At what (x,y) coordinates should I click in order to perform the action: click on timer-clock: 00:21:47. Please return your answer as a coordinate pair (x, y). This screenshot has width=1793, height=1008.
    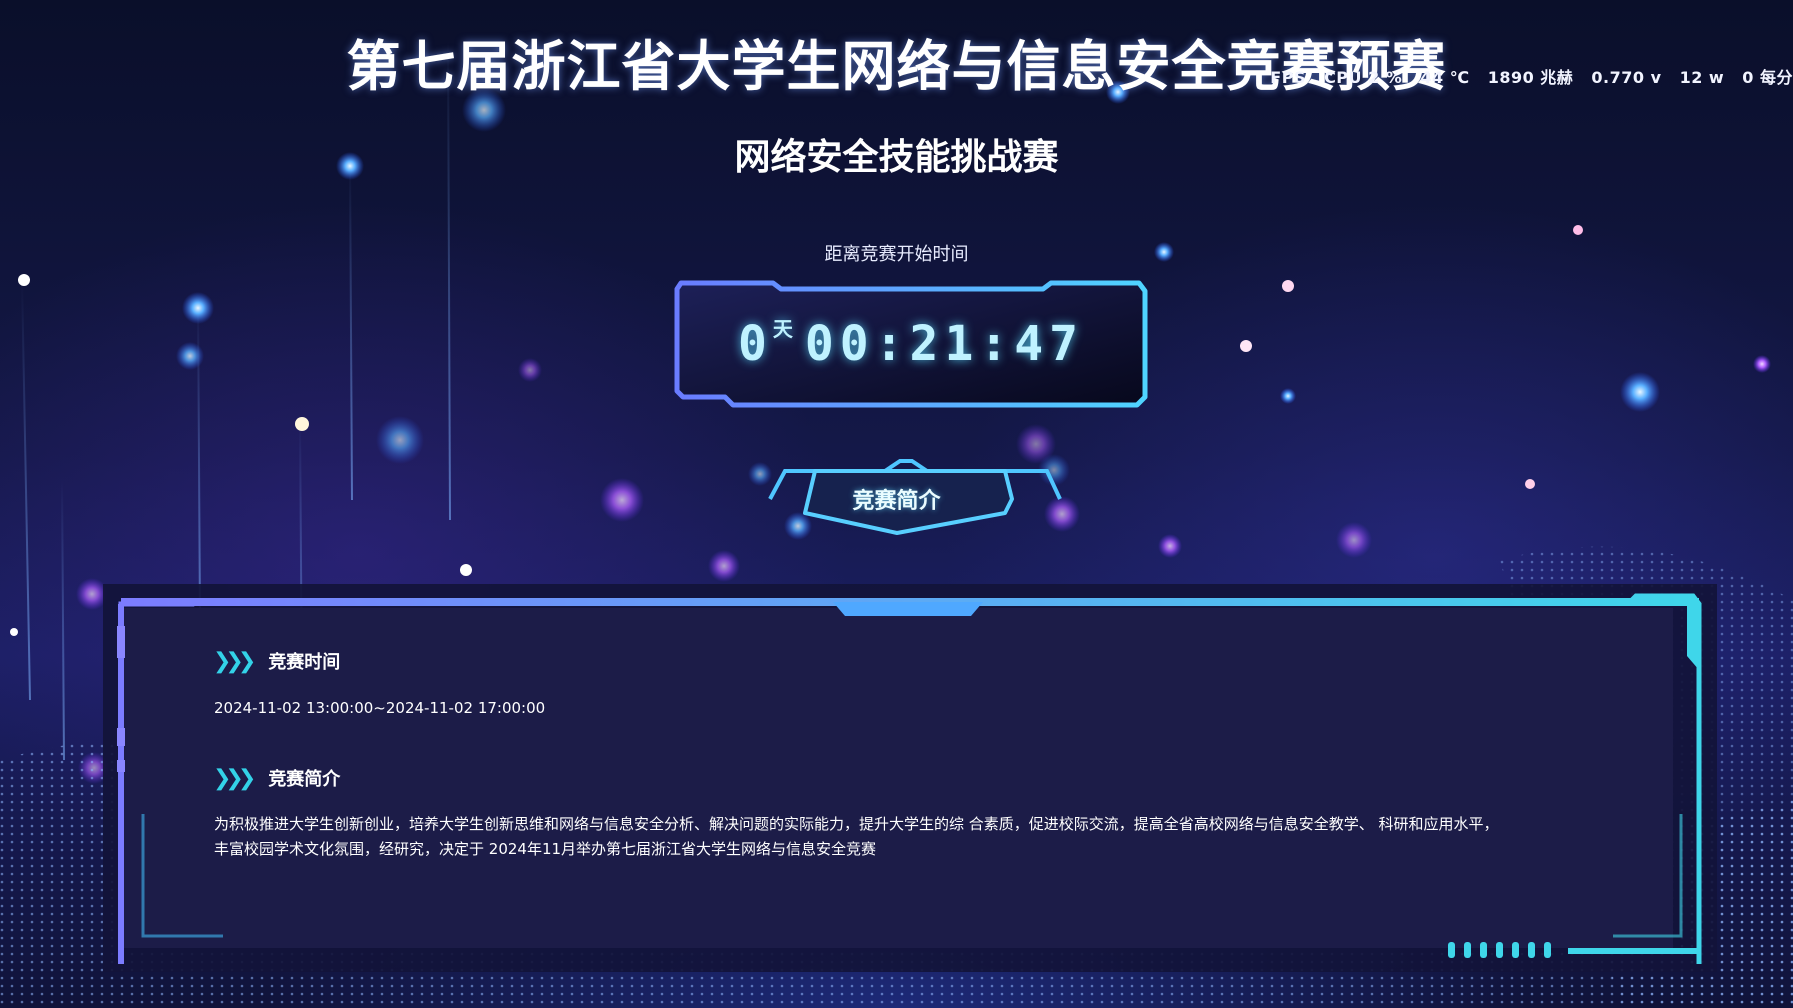
    Looking at the image, I should click on (944, 344).